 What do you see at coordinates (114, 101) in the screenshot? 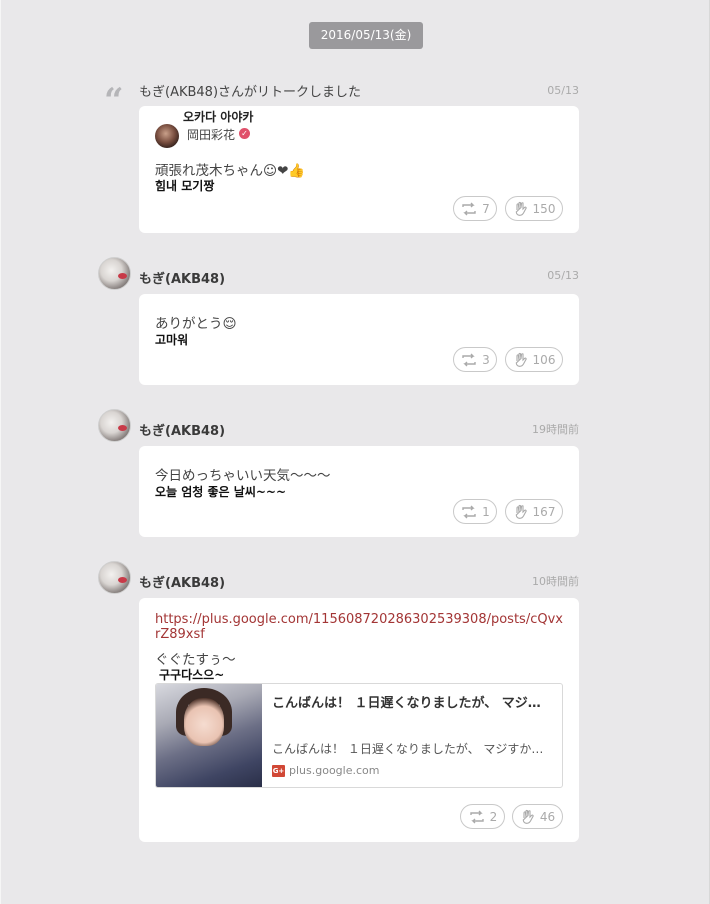
I see `quote-icon: “` at bounding box center [114, 101].